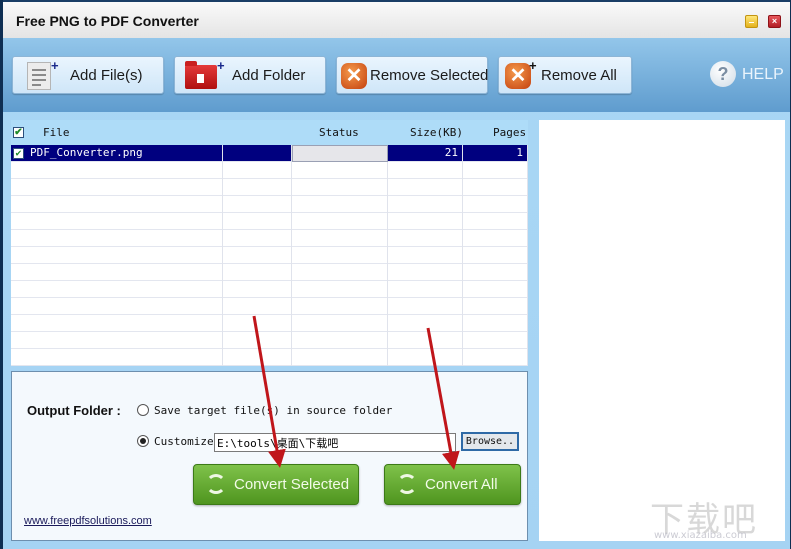  Describe the element at coordinates (201, 75) in the screenshot. I see `folder-add-icon` at that location.